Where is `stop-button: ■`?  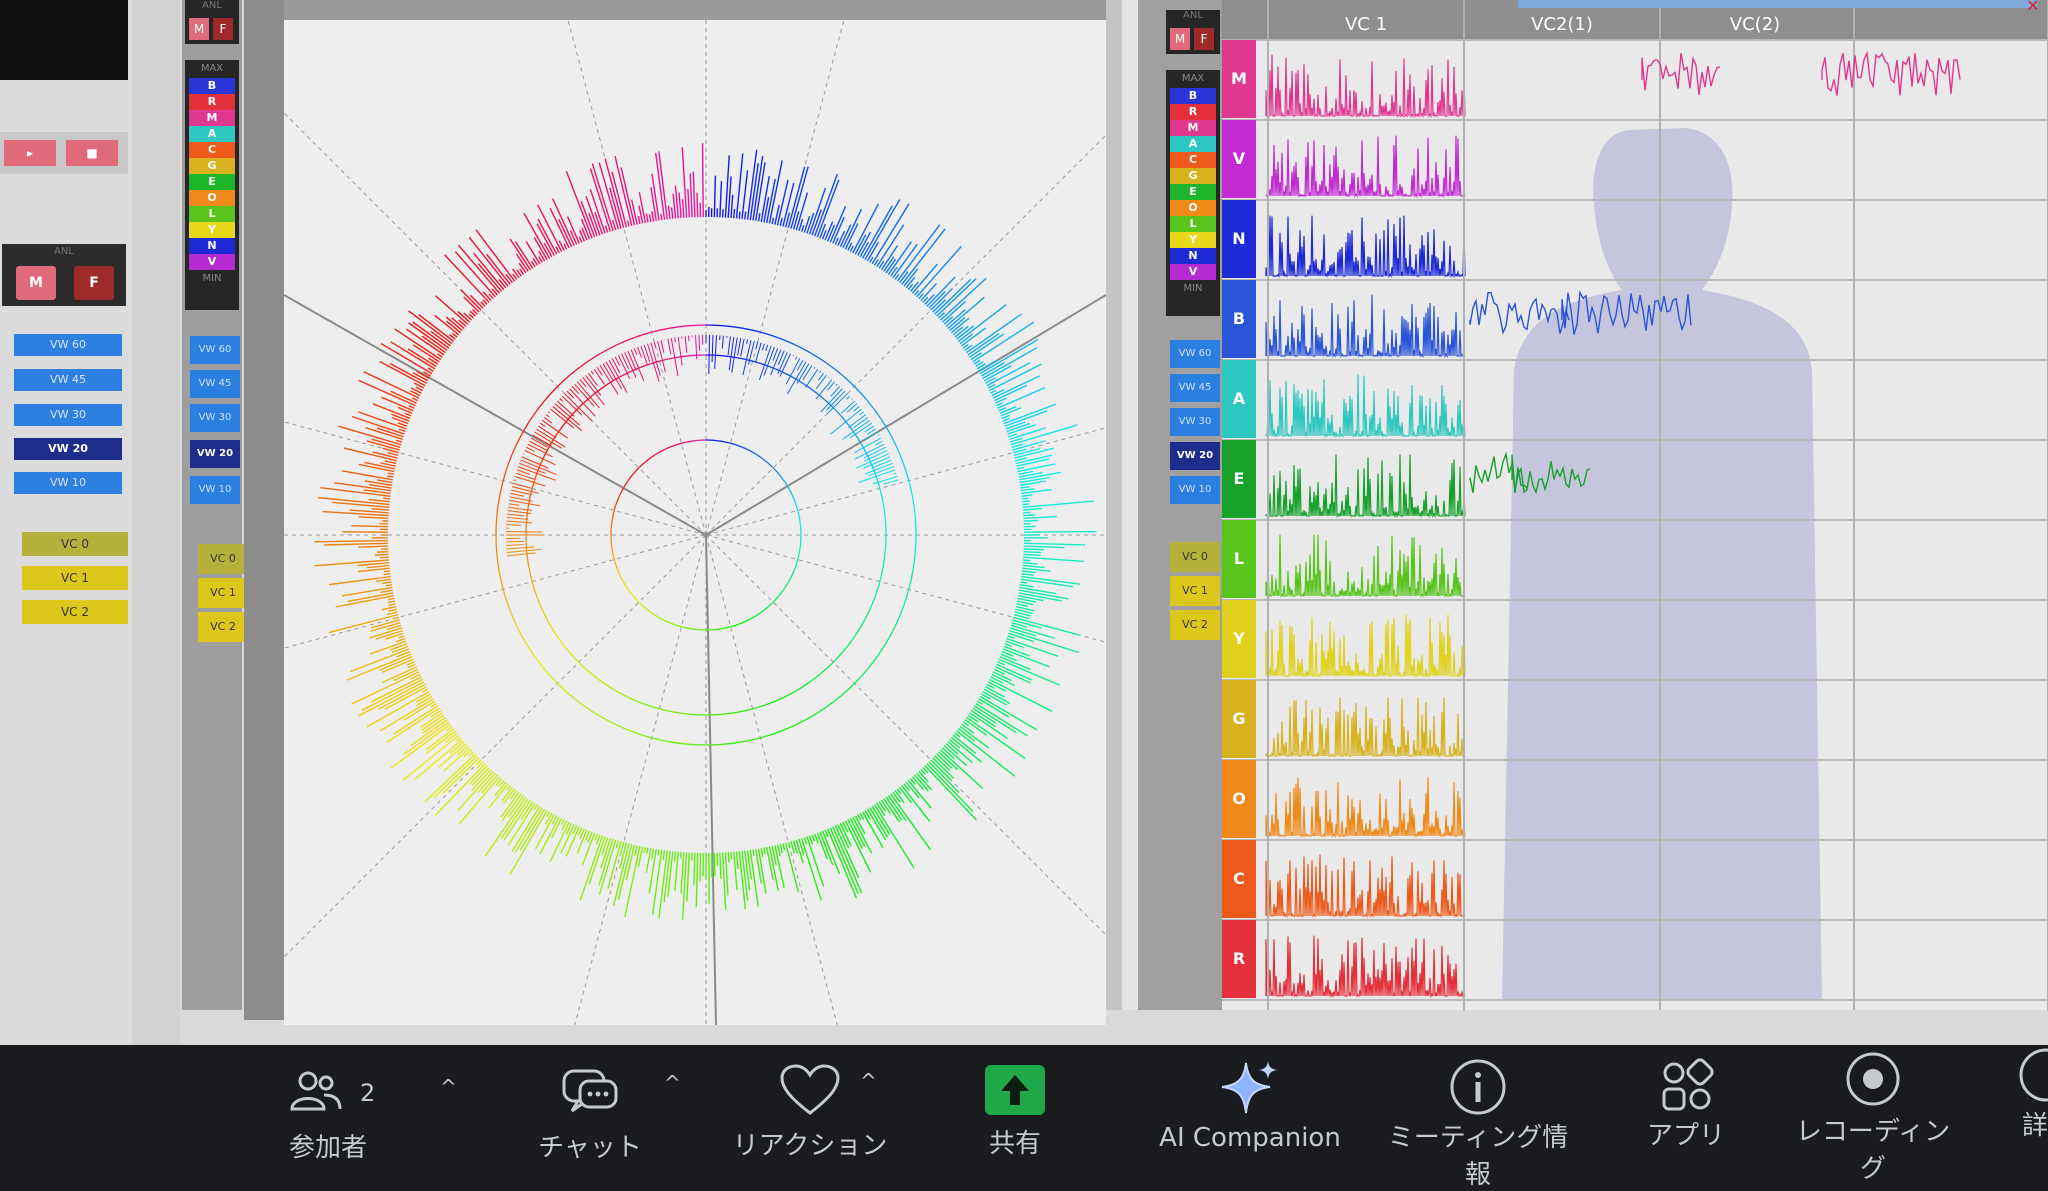 stop-button: ■ is located at coordinates (92, 153).